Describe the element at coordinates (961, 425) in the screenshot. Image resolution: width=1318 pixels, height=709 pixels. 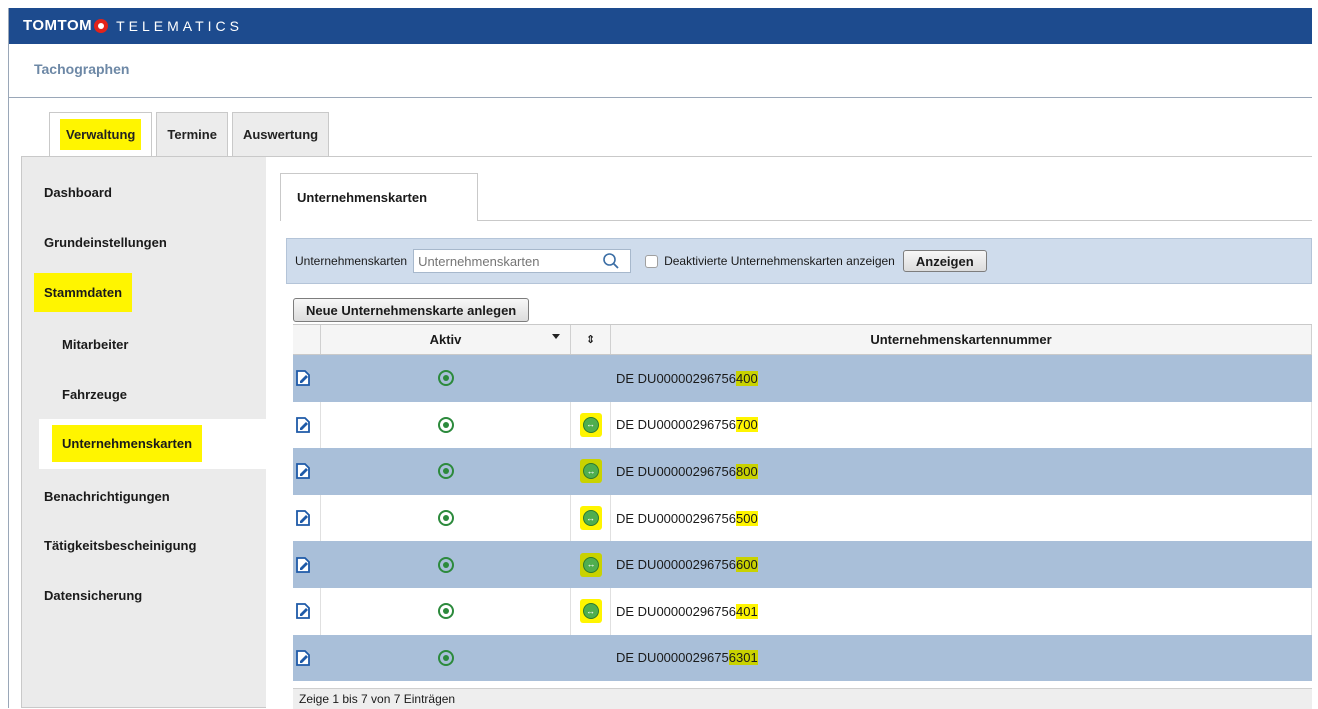
I see `card-number-cell: DE DU00000296756 700` at that location.